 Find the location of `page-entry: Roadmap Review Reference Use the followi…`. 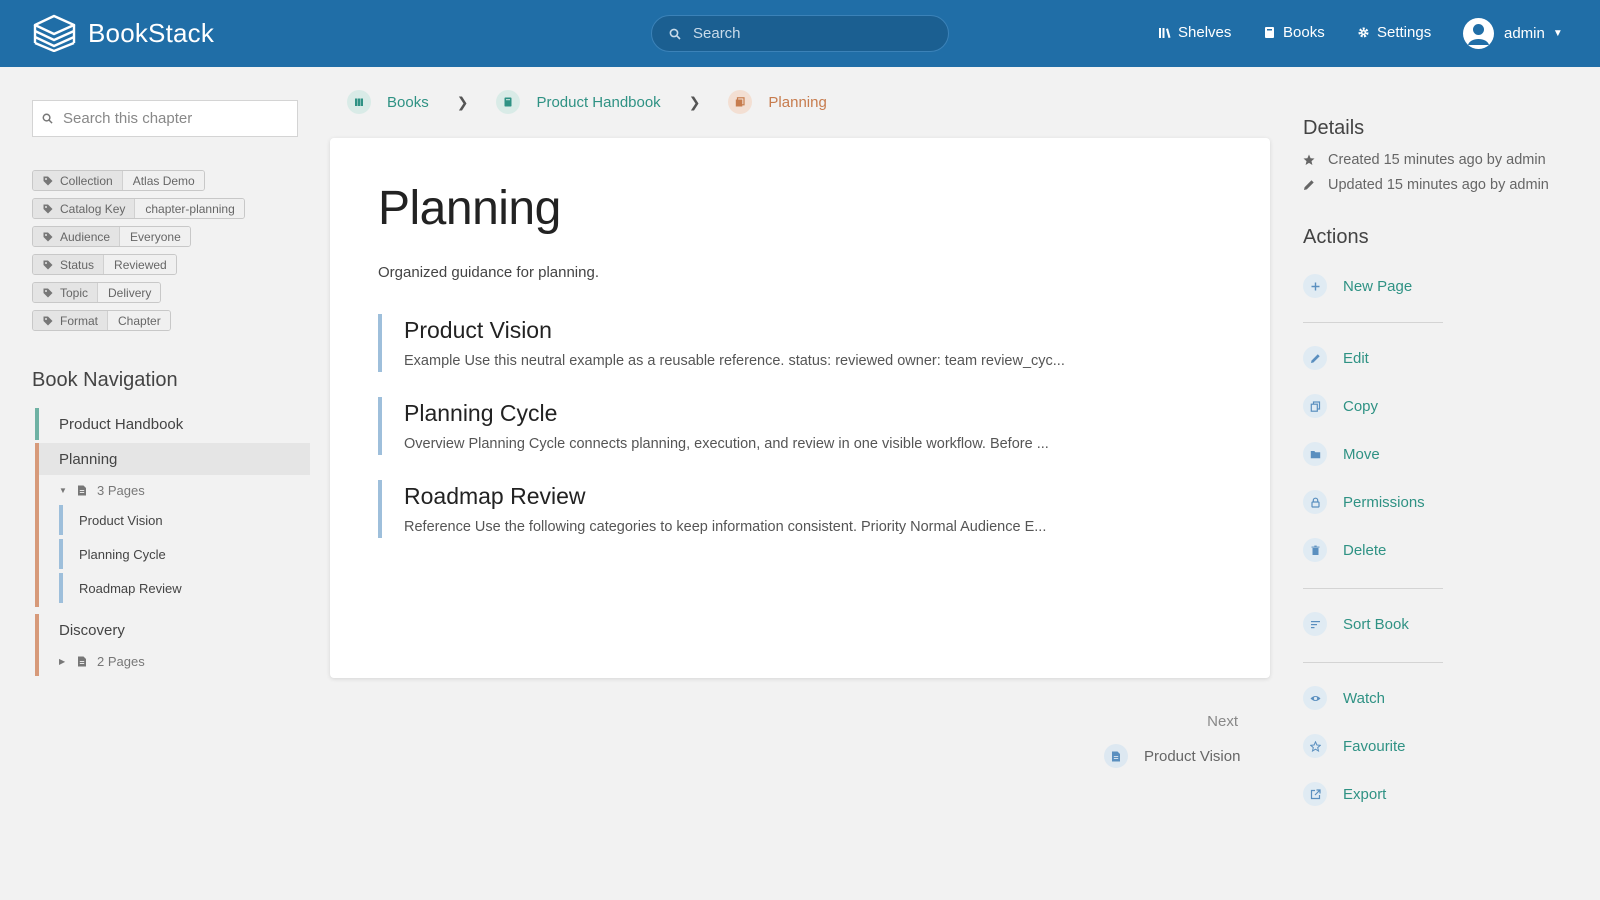

page-entry: Roadmap Review Reference Use the followi… is located at coordinates (803, 509).